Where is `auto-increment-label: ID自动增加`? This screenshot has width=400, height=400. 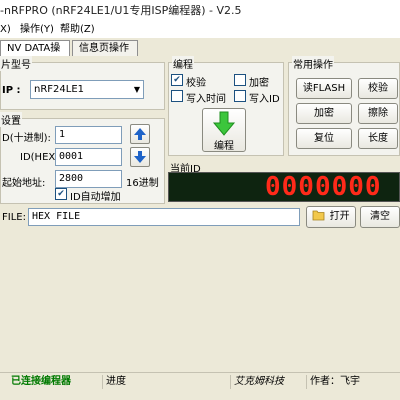
auto-increment-label: ID自动增加 is located at coordinates (95, 197).